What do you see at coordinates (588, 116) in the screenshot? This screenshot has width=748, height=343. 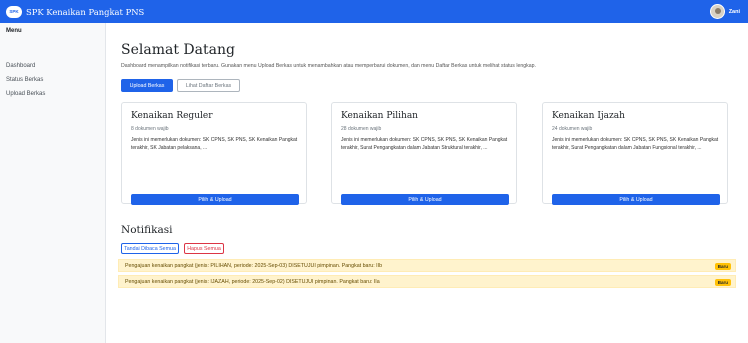 I see `card-title: Kenaikan Ijazah` at bounding box center [588, 116].